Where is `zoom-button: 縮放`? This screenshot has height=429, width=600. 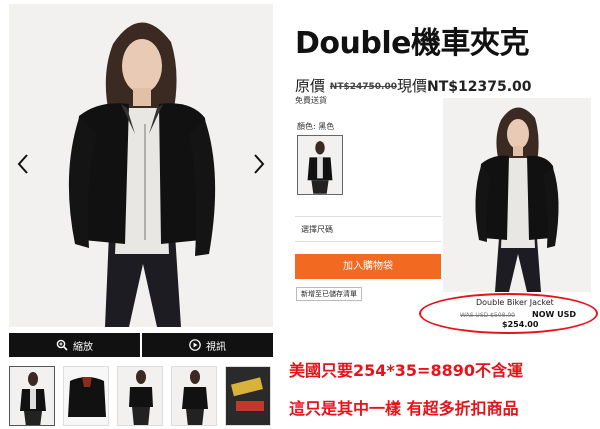
zoom-button: 縮放 is located at coordinates (74, 345).